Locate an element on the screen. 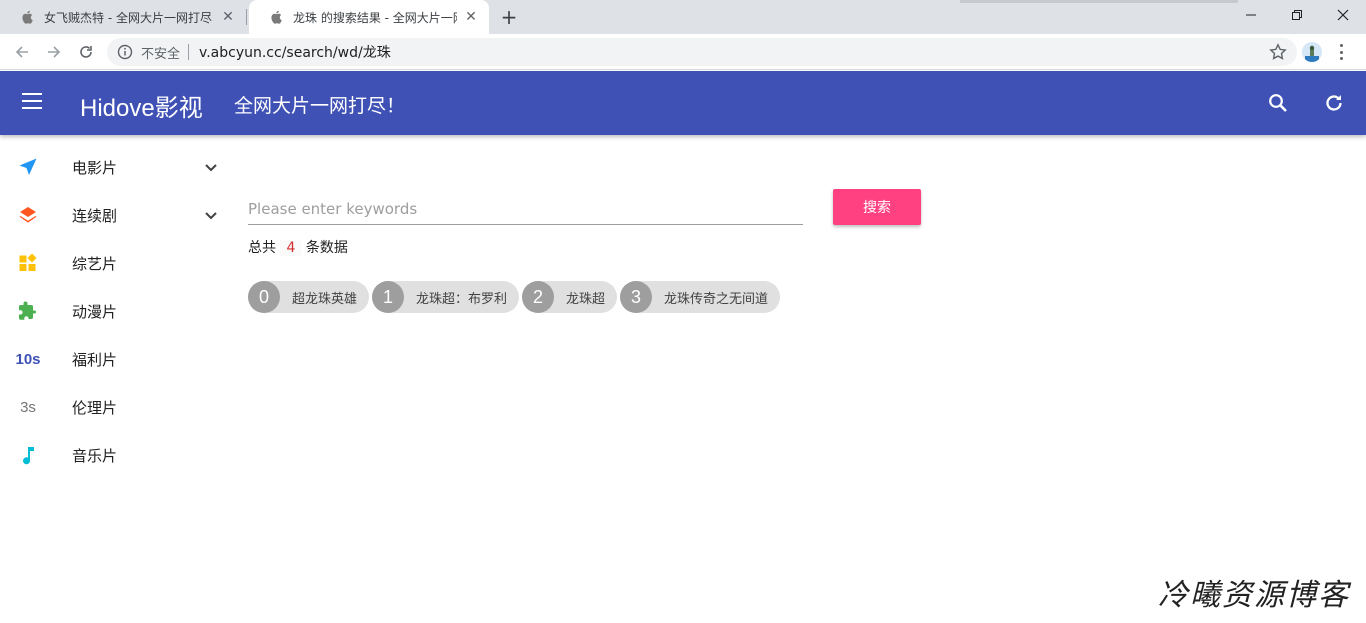  sidebar-item-welfare: 10s 福利片 is located at coordinates (118, 359).